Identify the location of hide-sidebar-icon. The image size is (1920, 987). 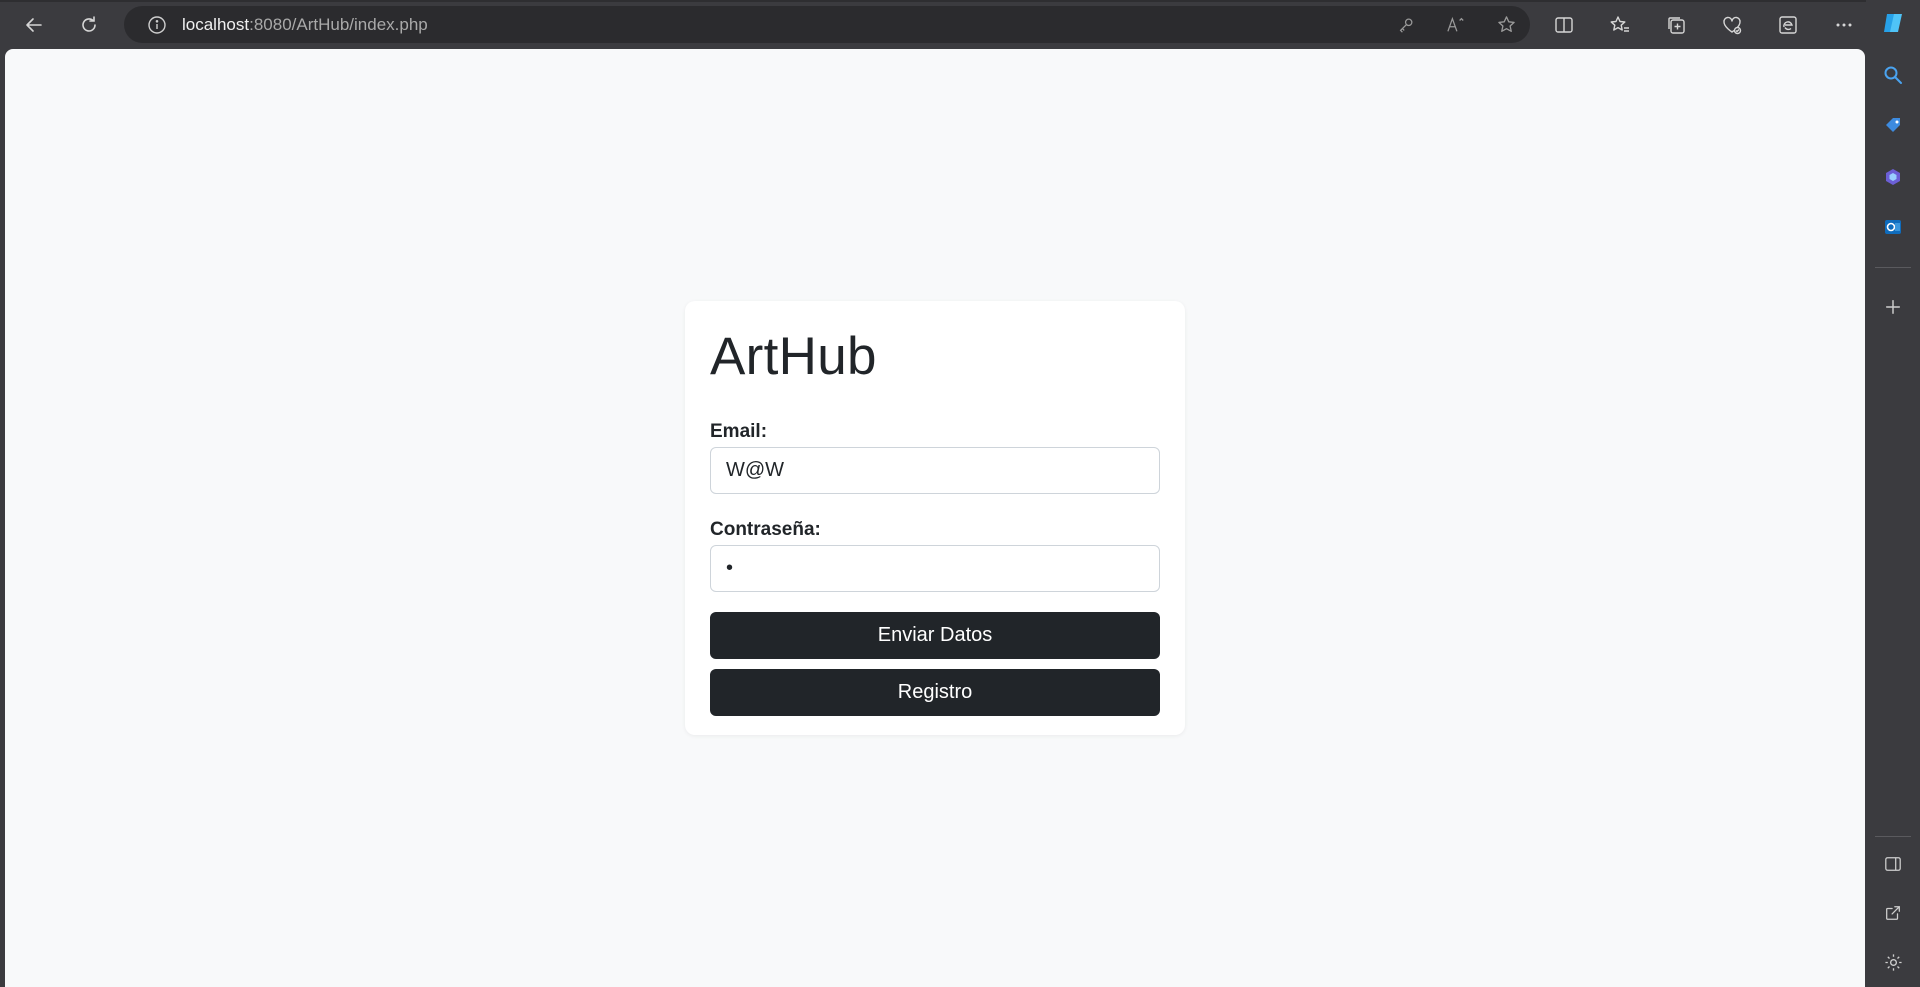
(1893, 864).